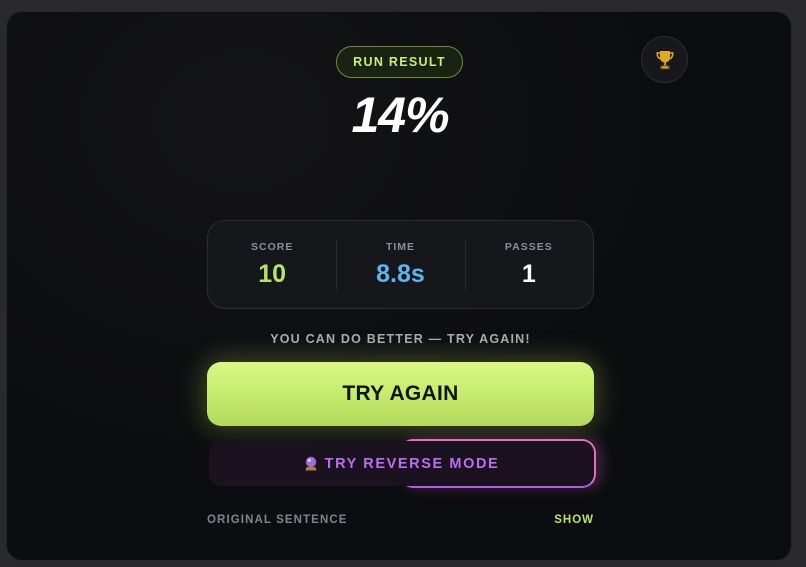 The width and height of the screenshot is (806, 567). Describe the element at coordinates (311, 463) in the screenshot. I see `crystal-ball-icon` at that location.